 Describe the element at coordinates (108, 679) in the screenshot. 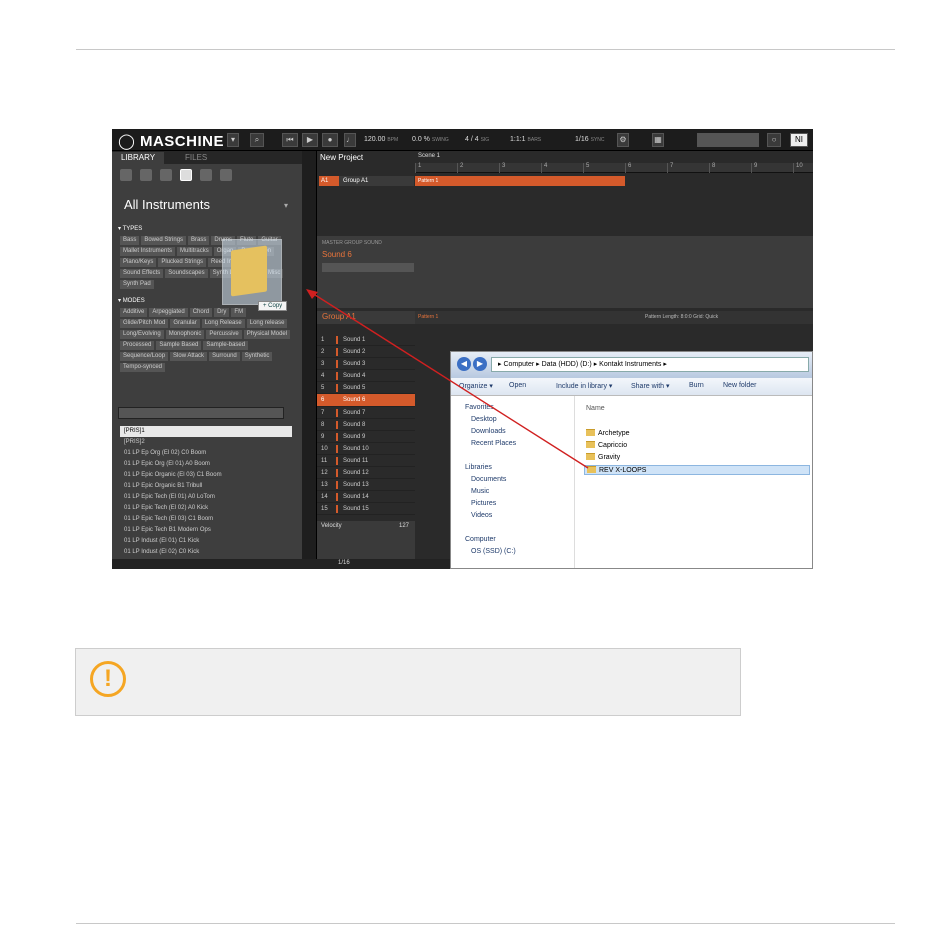

I see `warning-icon: !` at that location.